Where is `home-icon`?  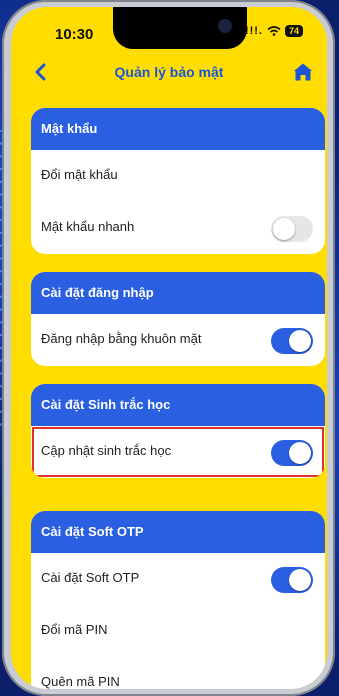
home-icon is located at coordinates (303, 72).